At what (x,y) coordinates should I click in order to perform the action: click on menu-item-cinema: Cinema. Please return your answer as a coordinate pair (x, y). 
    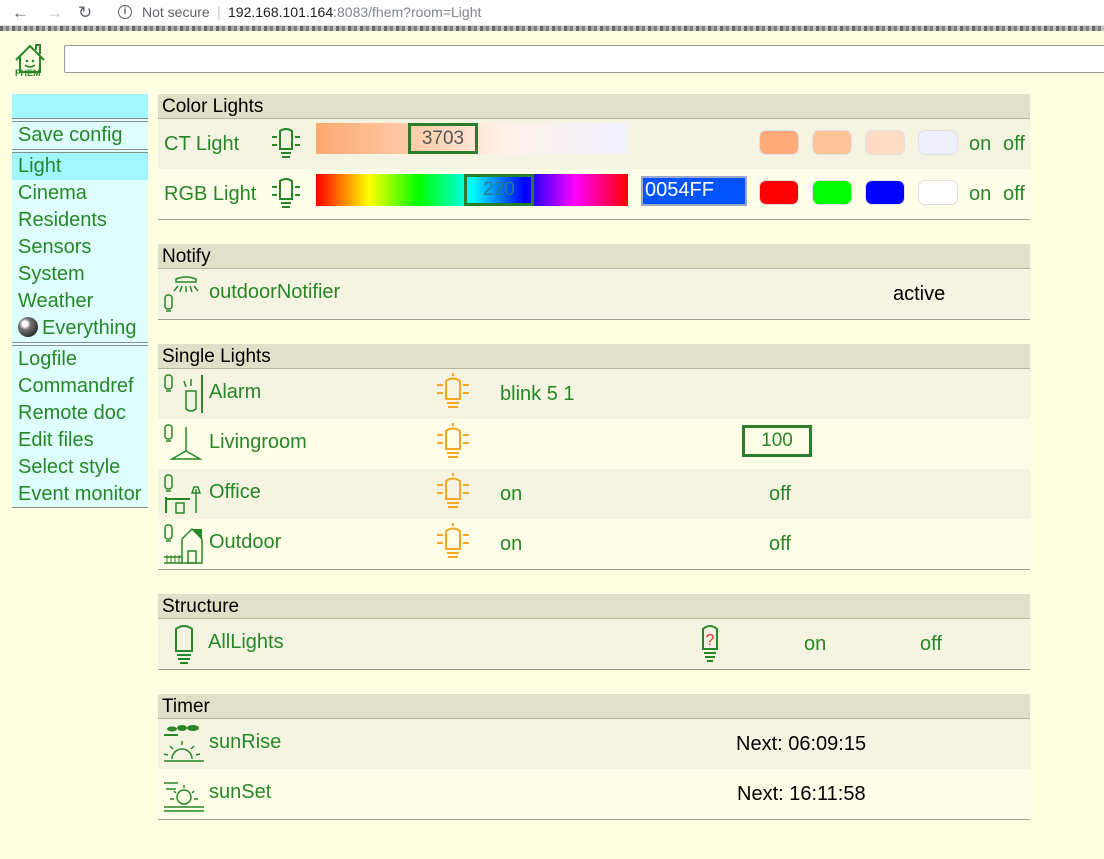
    Looking at the image, I should click on (80, 193).